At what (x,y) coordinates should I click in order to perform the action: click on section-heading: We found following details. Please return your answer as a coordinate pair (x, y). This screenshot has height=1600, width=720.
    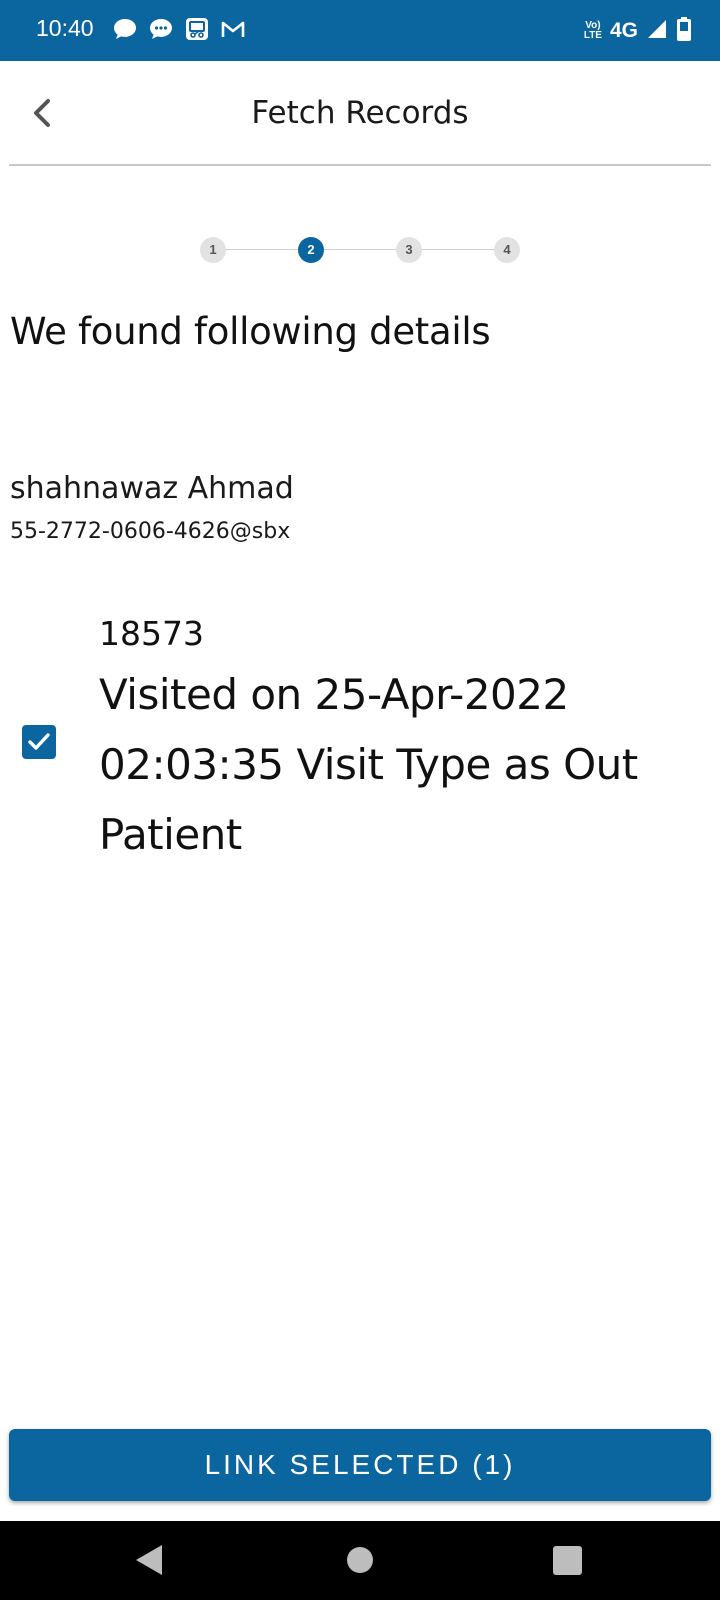
    Looking at the image, I should click on (250, 331).